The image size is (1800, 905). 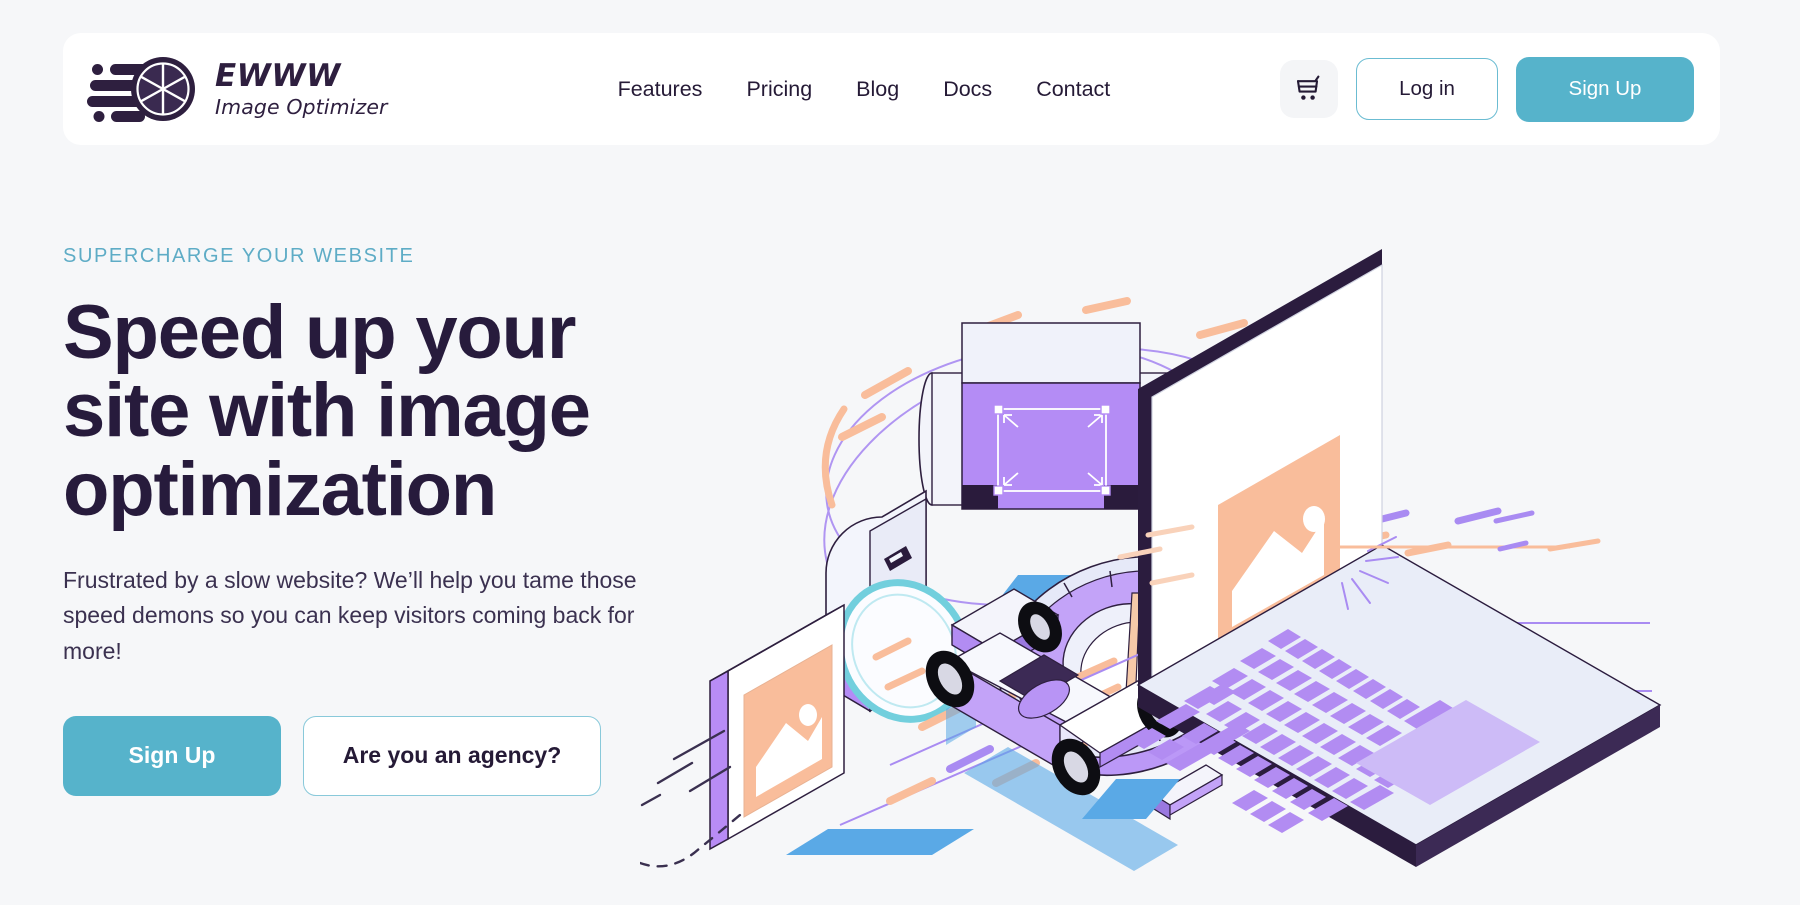 What do you see at coordinates (301, 106) in the screenshot?
I see `brand-tagline: Image Optimizer` at bounding box center [301, 106].